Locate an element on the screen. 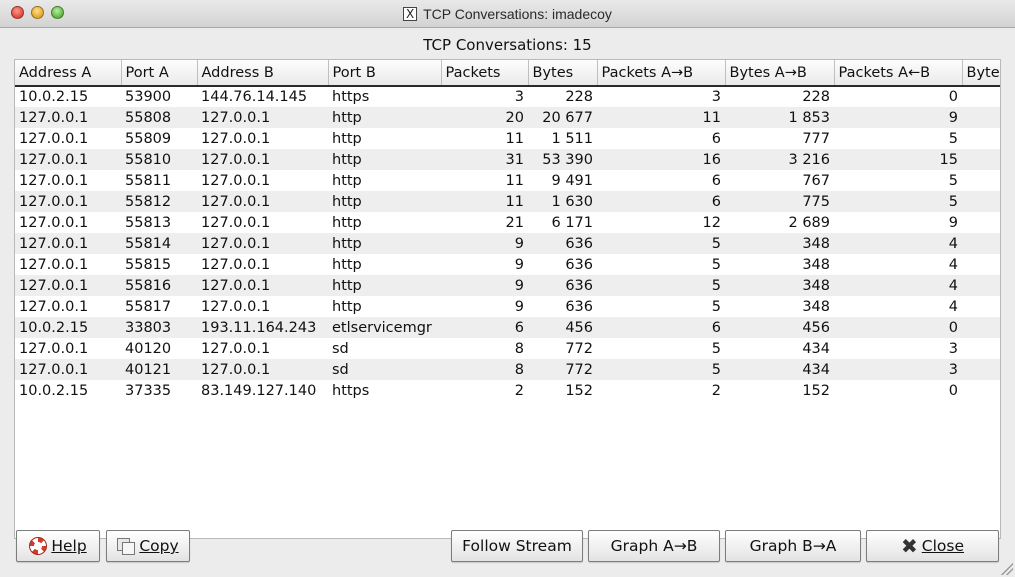 The image size is (1015, 577). column-header: Bytes is located at coordinates (563, 73).